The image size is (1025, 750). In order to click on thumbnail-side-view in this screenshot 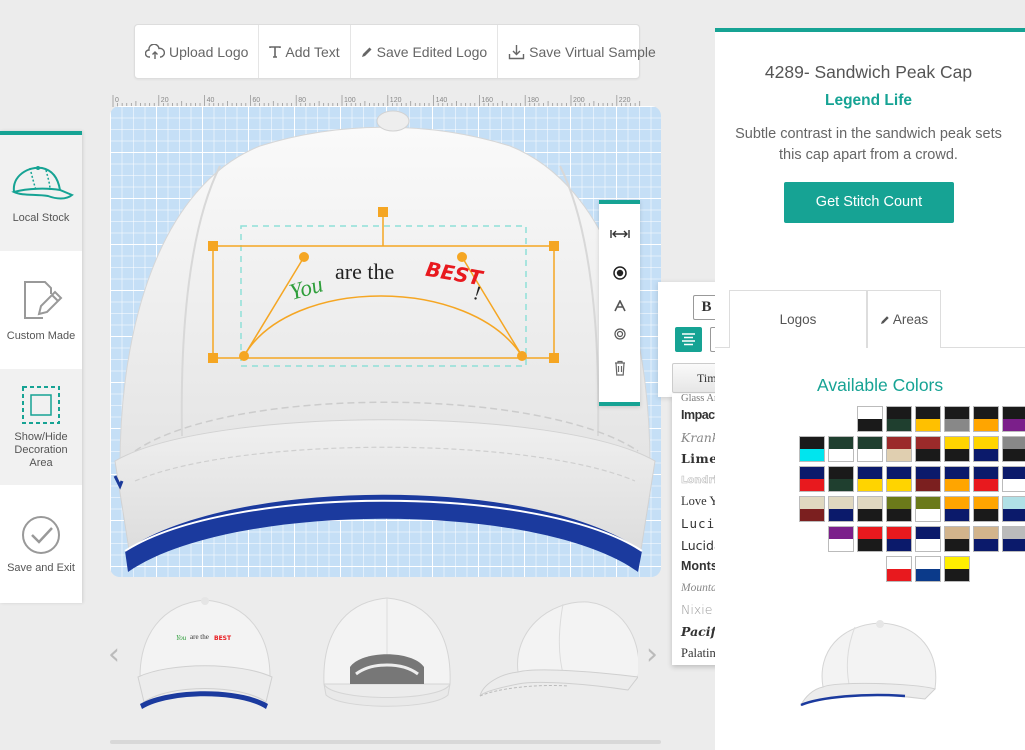, I will do `click(558, 654)`.